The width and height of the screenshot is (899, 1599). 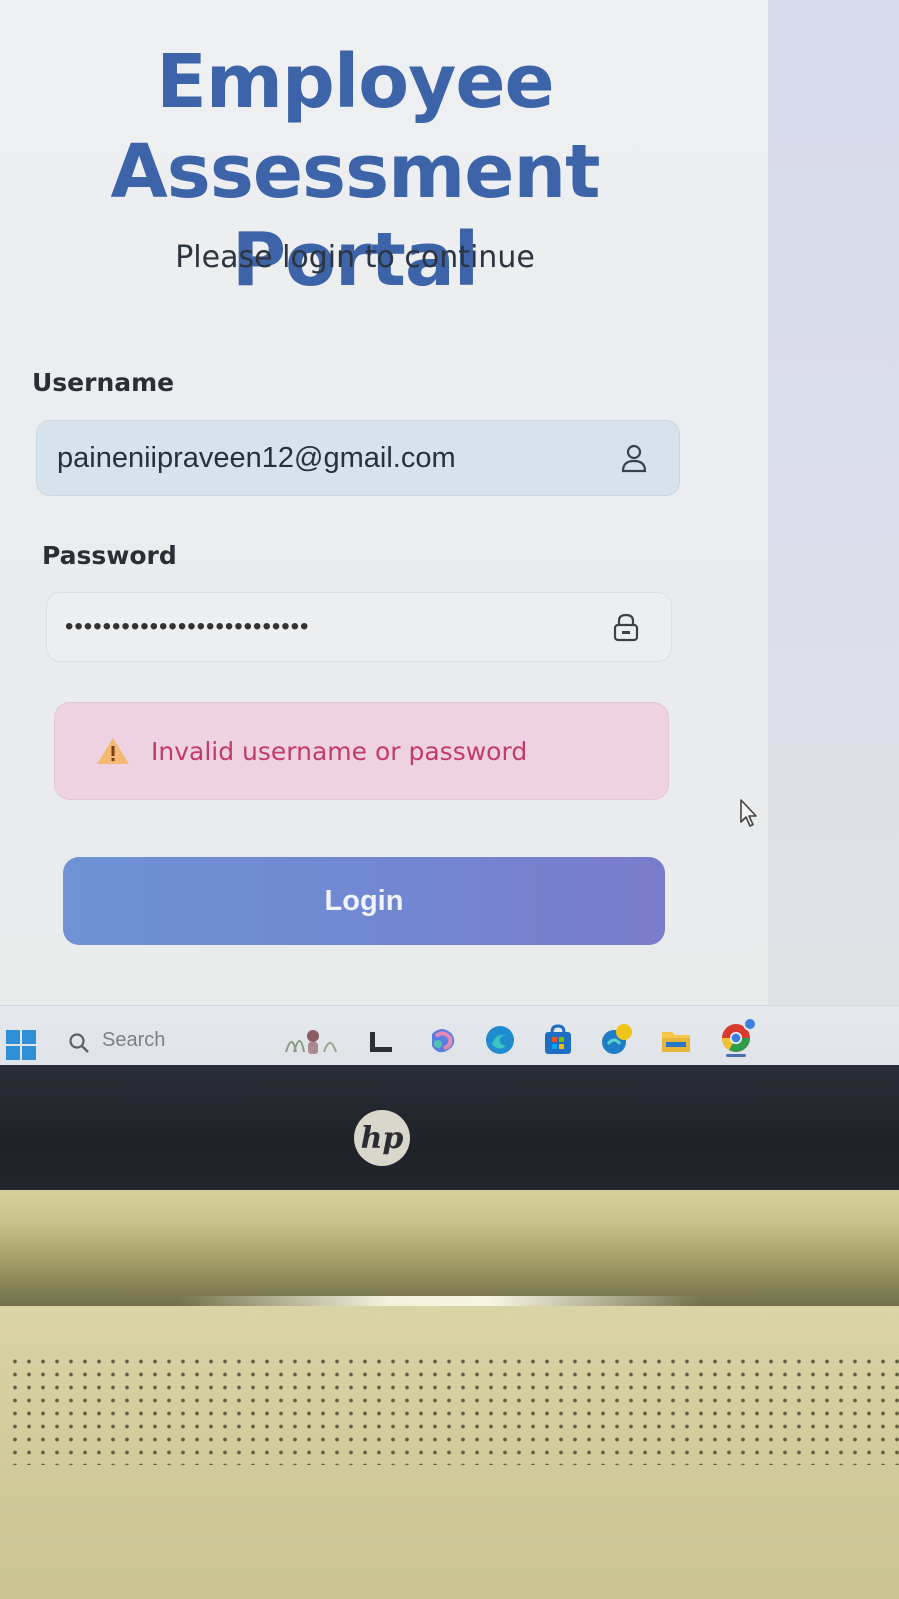 What do you see at coordinates (133, 1040) in the screenshot?
I see `taskbar-search-input: Search` at bounding box center [133, 1040].